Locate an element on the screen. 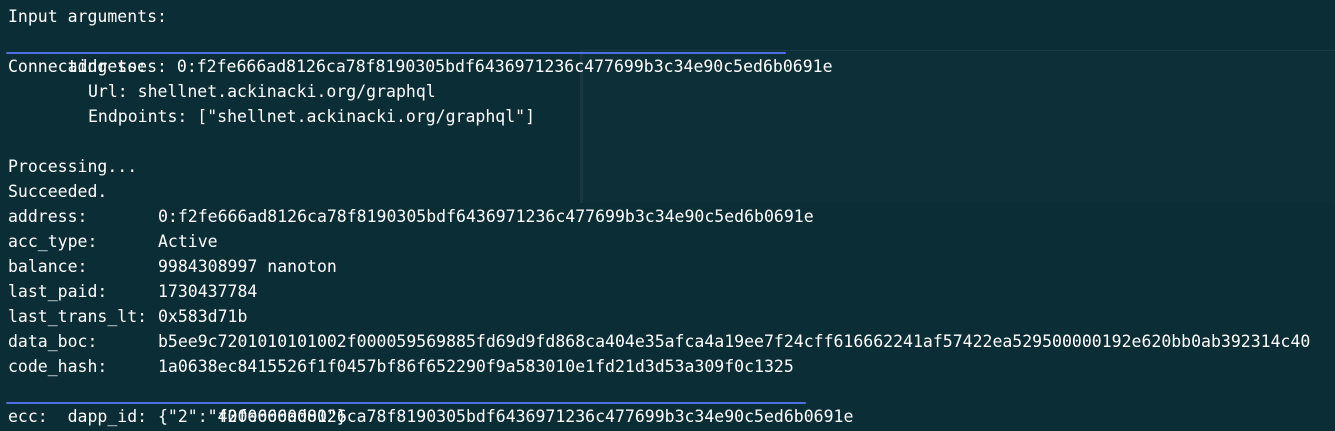 The image size is (1335, 431). field-value: 9984308997 nanoton is located at coordinates (247, 266).